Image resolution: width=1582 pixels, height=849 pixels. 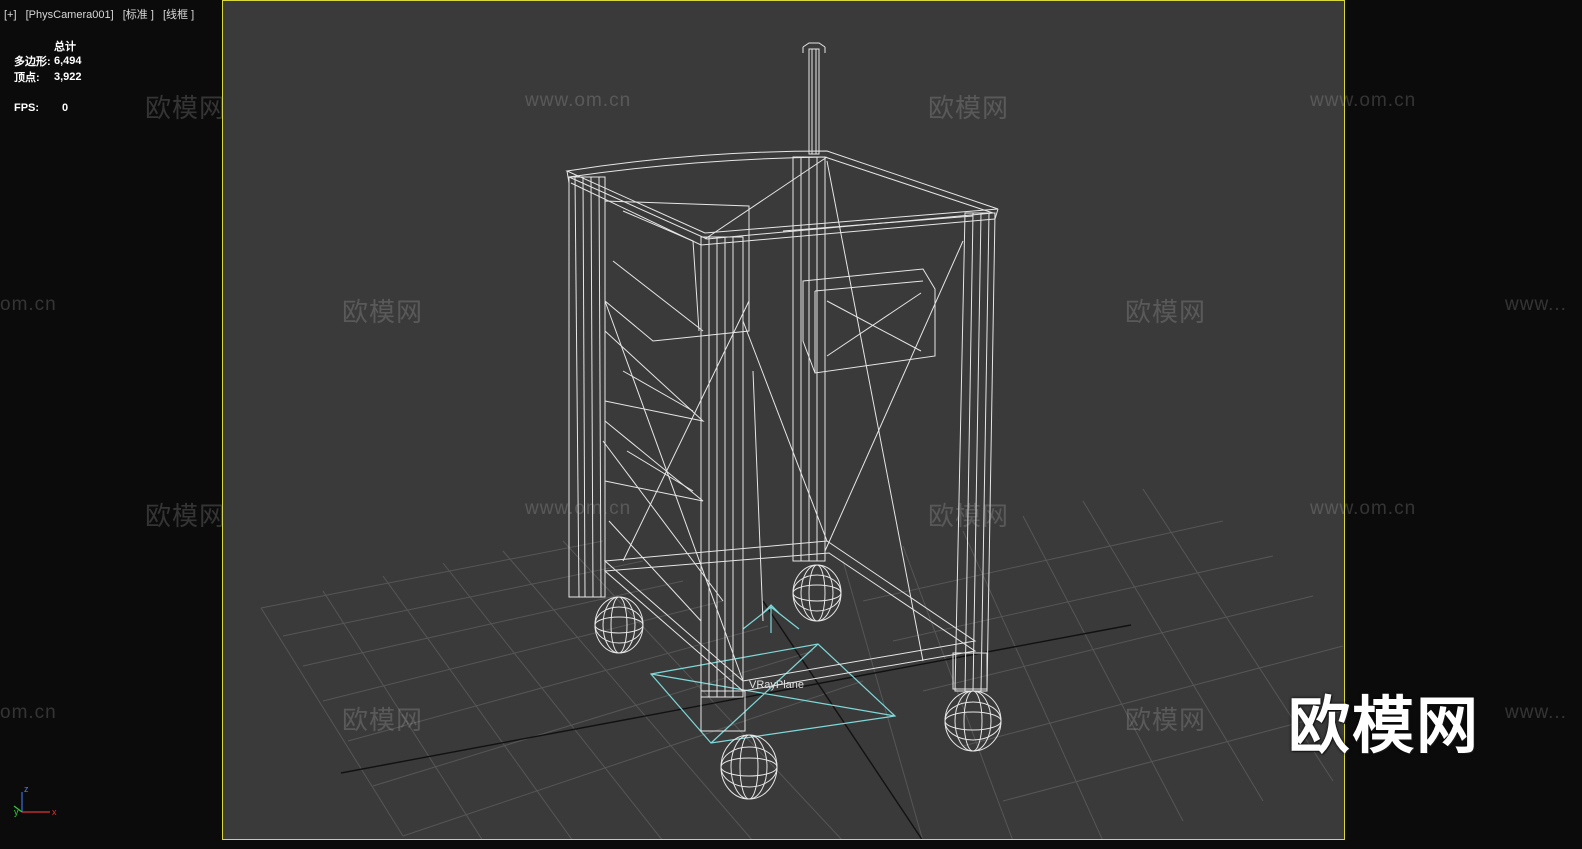 What do you see at coordinates (68, 61) in the screenshot?
I see `stats-polys-value: 6,494` at bounding box center [68, 61].